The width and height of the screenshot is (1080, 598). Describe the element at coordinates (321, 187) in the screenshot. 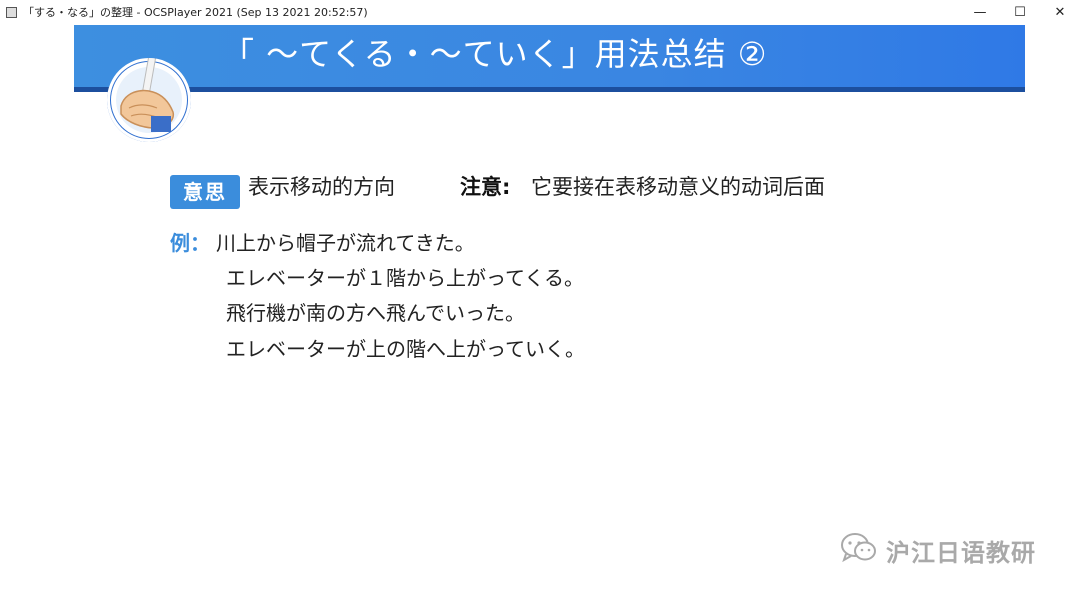

I see `meaning-text: 表示移动的方向` at that location.